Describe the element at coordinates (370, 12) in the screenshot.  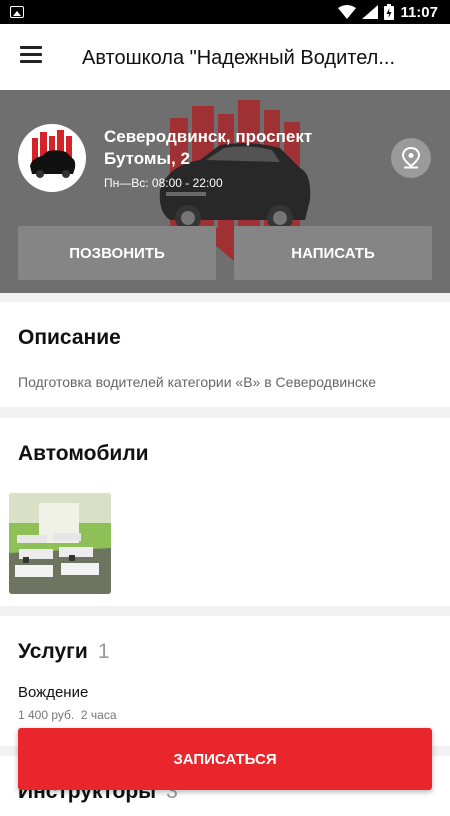
I see `signal-icon` at that location.